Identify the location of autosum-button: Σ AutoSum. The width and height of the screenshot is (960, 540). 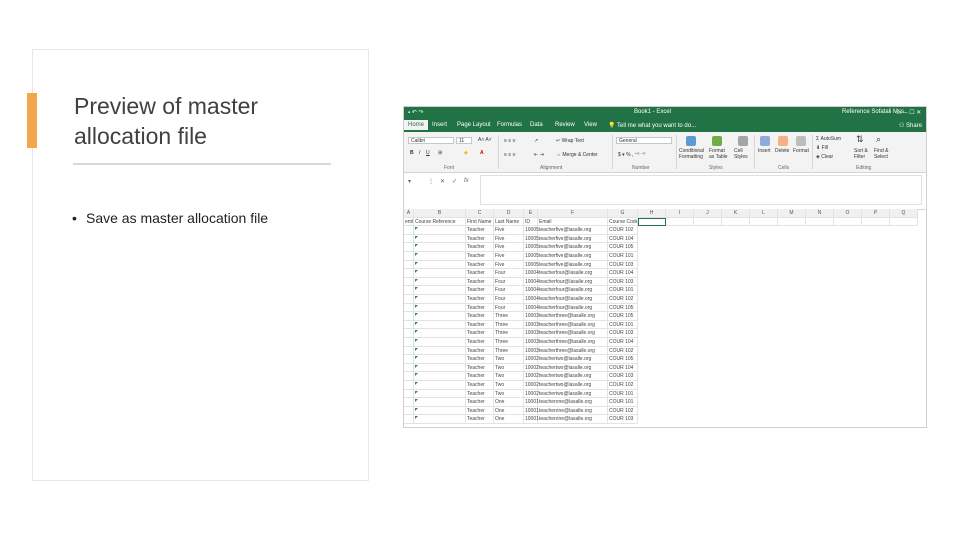
(828, 139).